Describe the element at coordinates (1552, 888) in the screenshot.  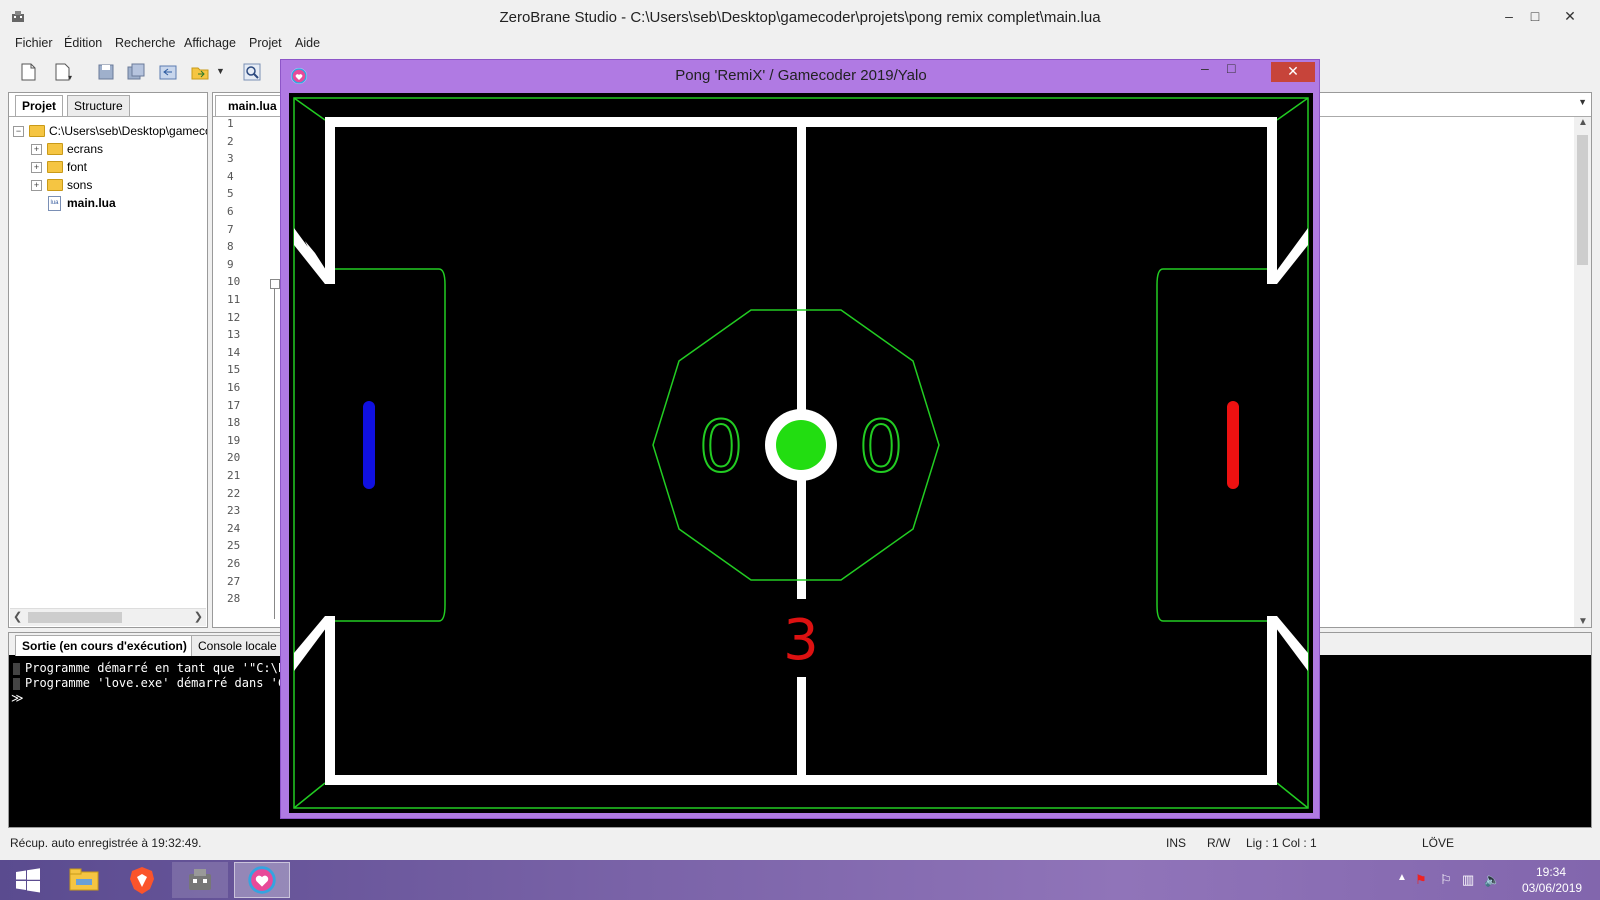
I see `clock-date: 03/06/2019` at that location.